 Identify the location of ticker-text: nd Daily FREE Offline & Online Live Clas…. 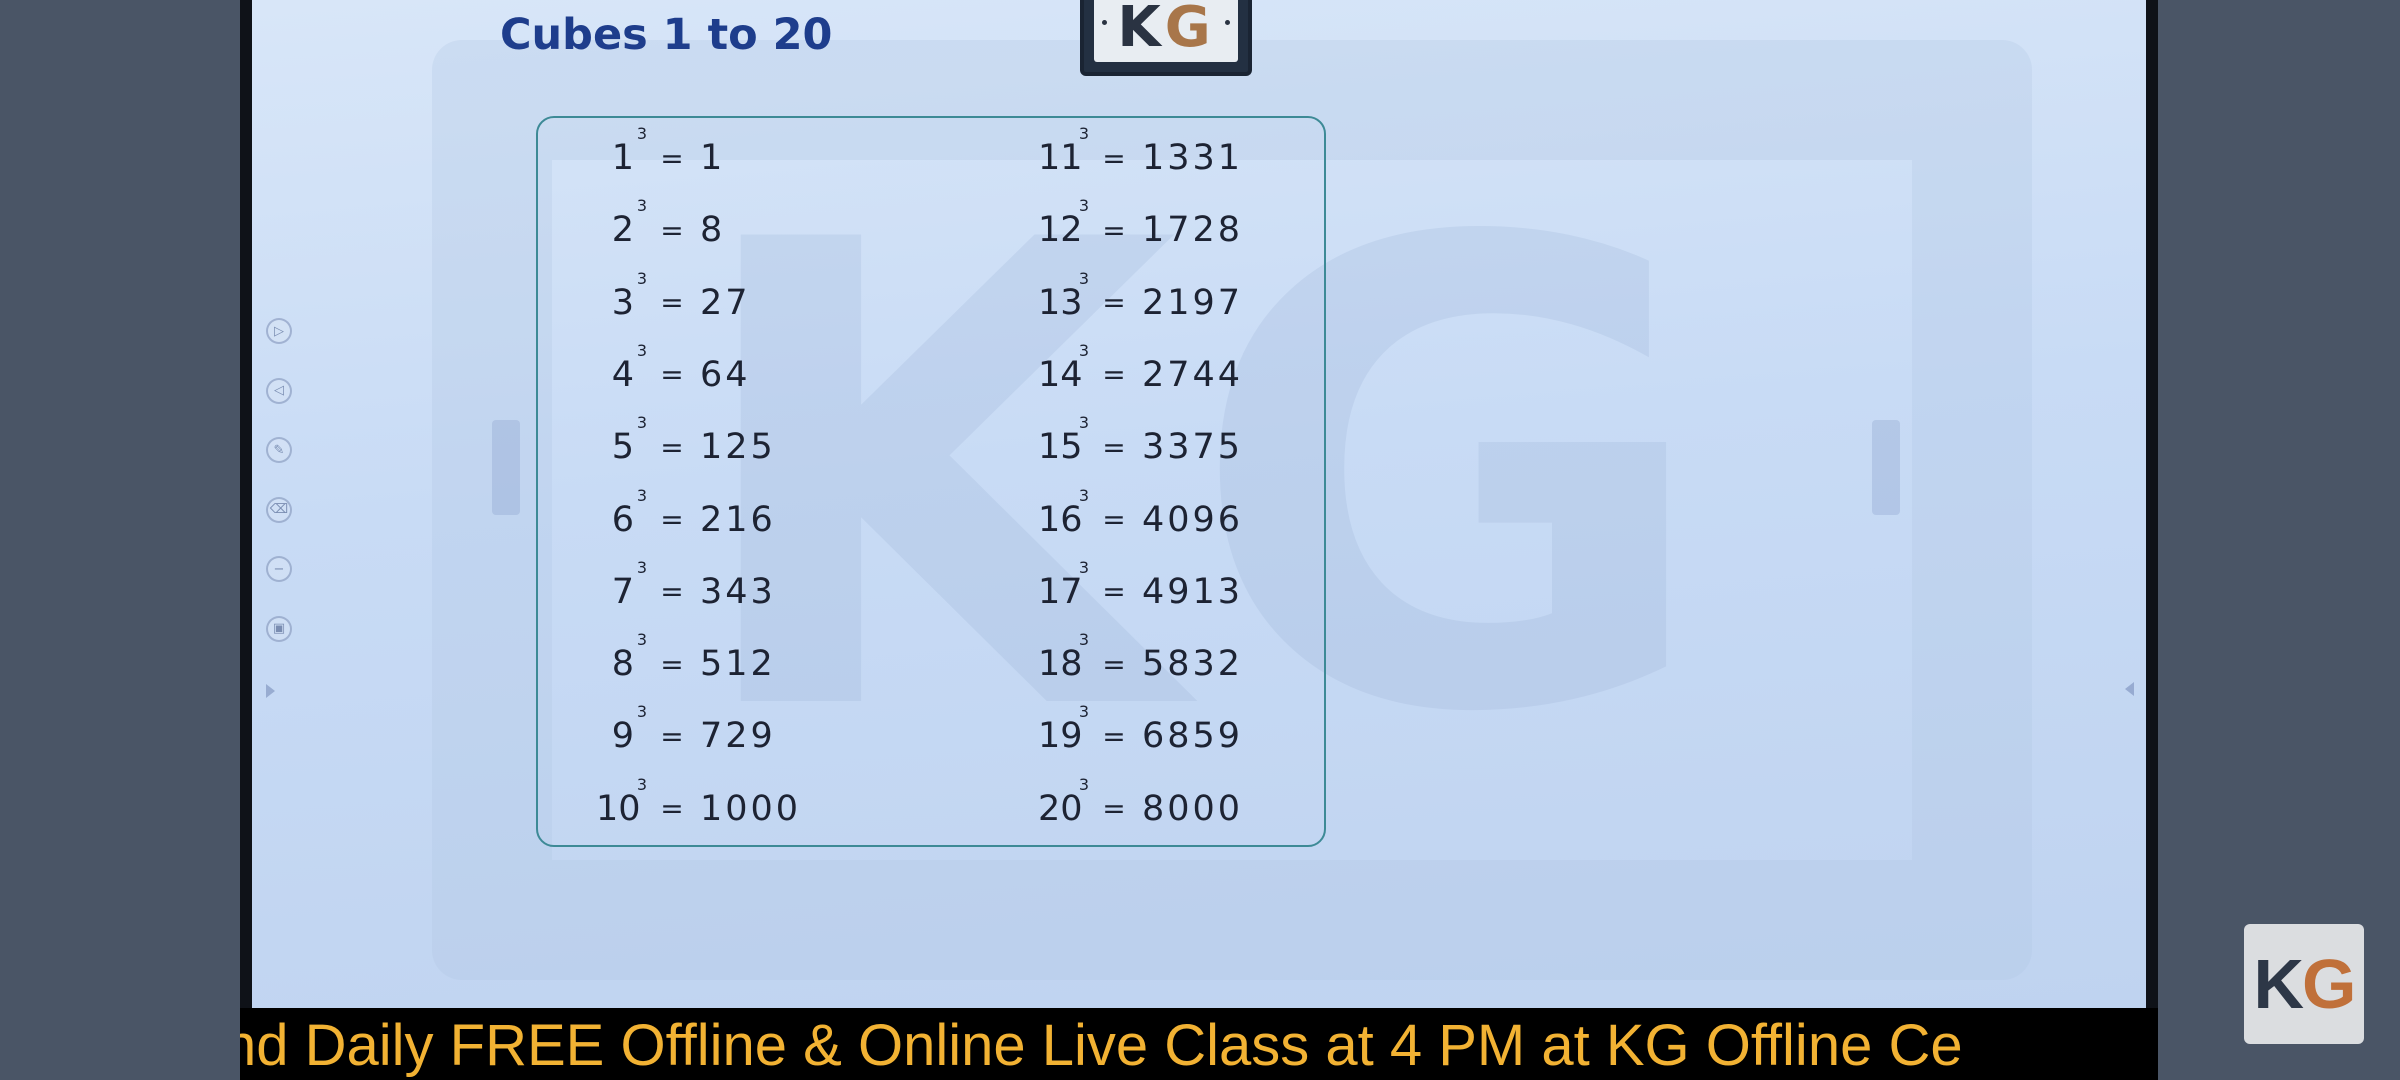
(1101, 1045).